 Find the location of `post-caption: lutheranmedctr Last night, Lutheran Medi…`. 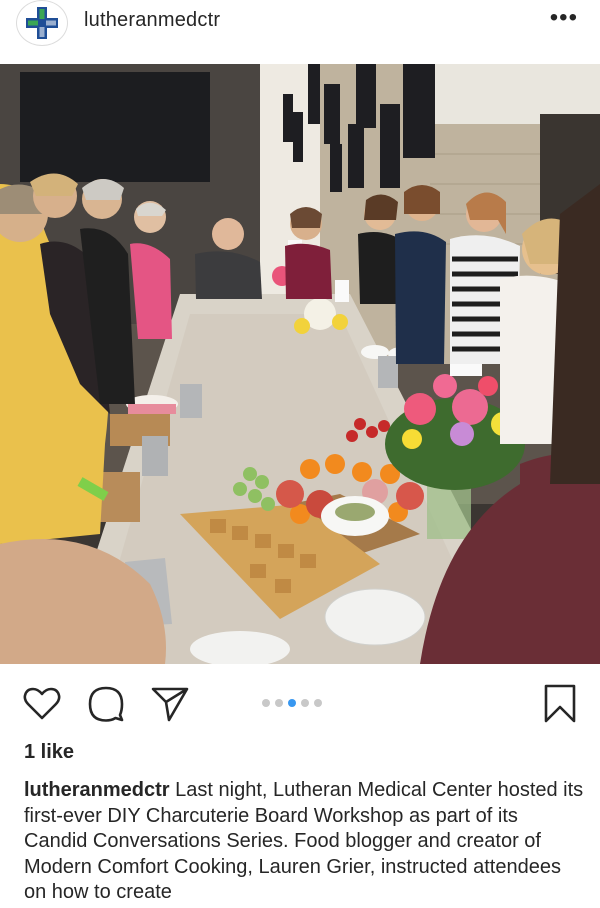

post-caption: lutheranmedctr Last night, Lutheran Medi… is located at coordinates (304, 842).